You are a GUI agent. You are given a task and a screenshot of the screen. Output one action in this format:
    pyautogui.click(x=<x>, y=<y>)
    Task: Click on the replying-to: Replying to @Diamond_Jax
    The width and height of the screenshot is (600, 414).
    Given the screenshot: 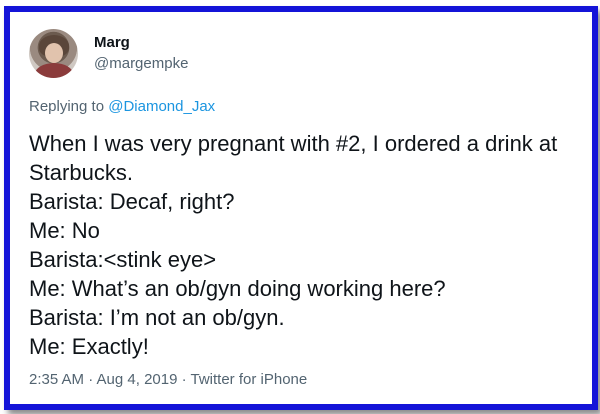 What is the action you would take?
    pyautogui.click(x=122, y=106)
    